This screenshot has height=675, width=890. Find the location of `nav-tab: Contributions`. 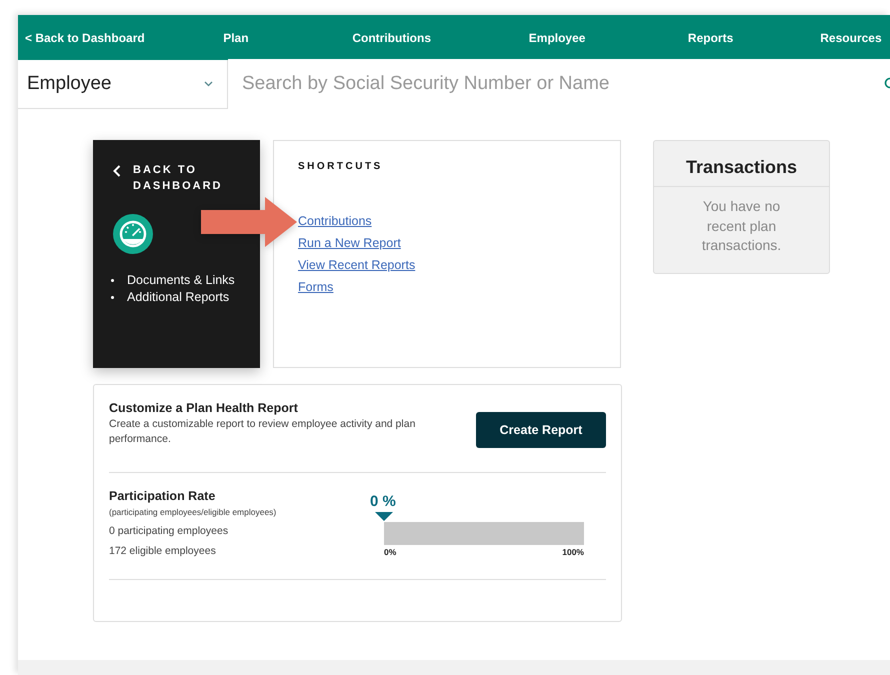

nav-tab: Contributions is located at coordinates (391, 37).